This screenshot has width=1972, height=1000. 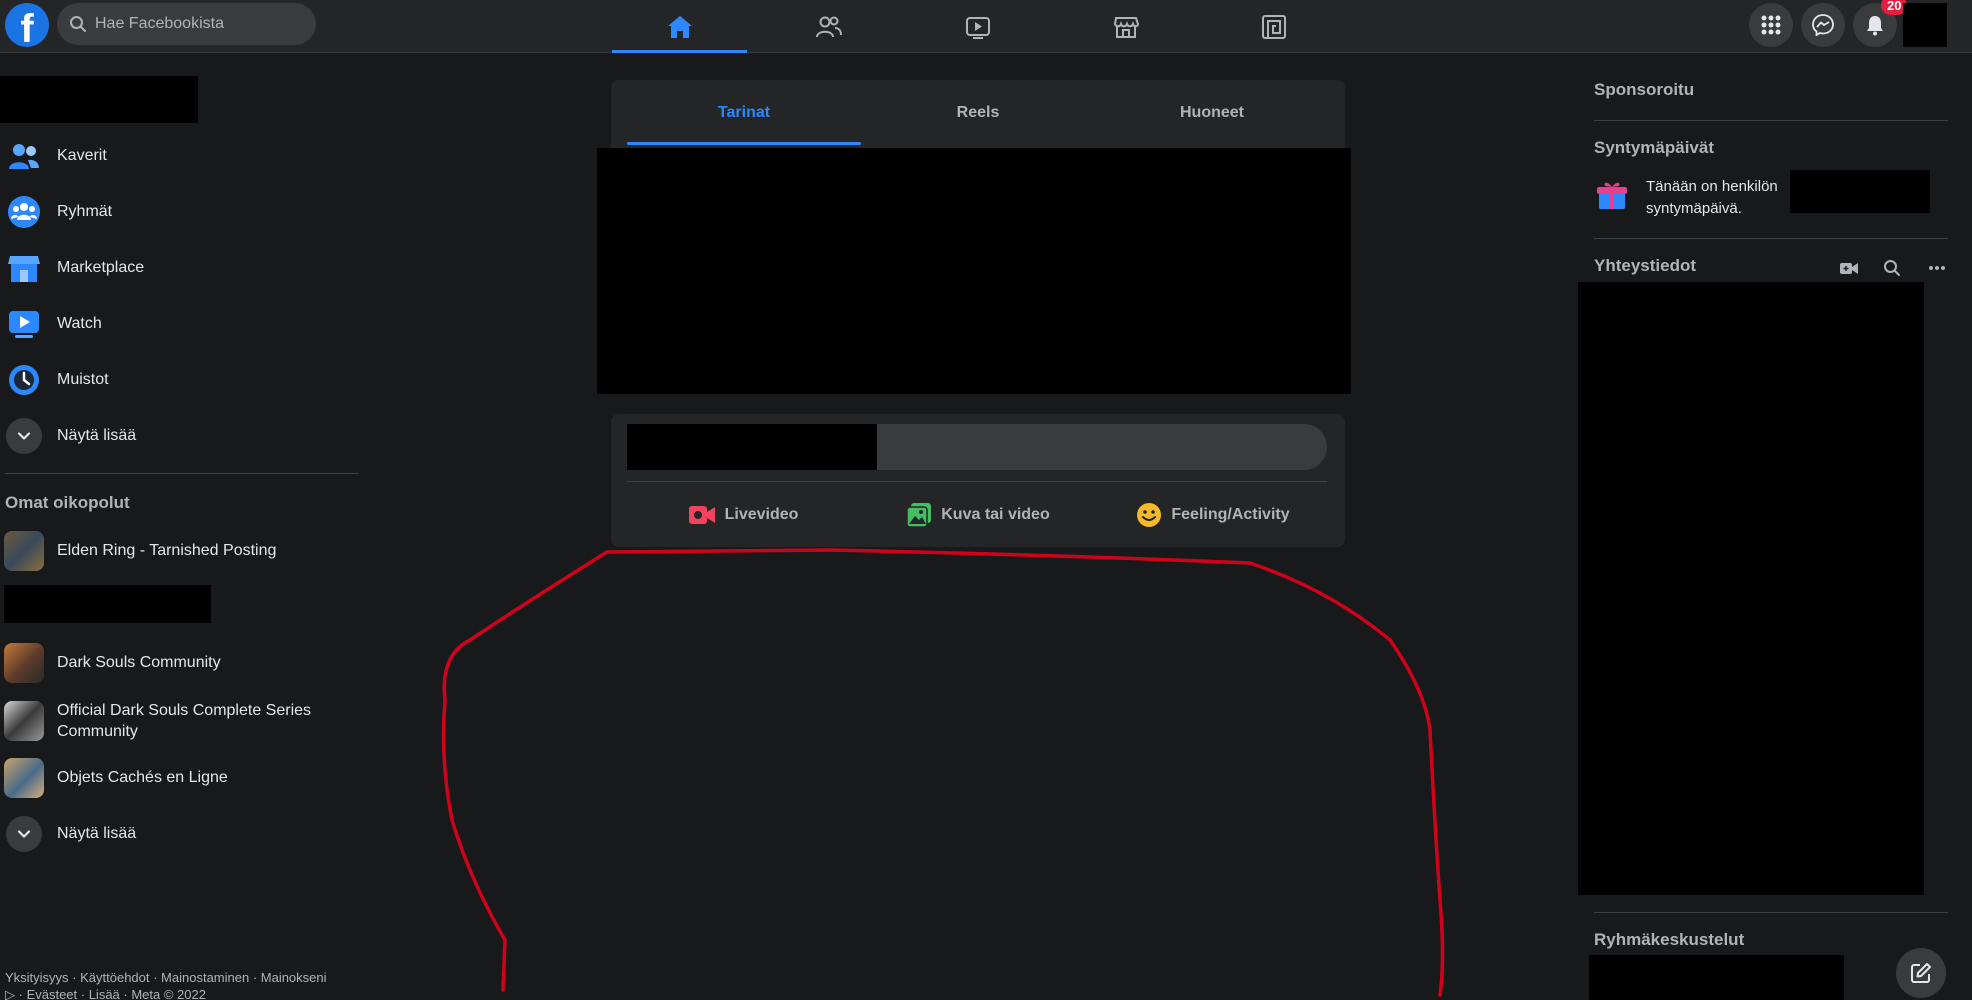 I want to click on new-message-button, so click(x=1921, y=973).